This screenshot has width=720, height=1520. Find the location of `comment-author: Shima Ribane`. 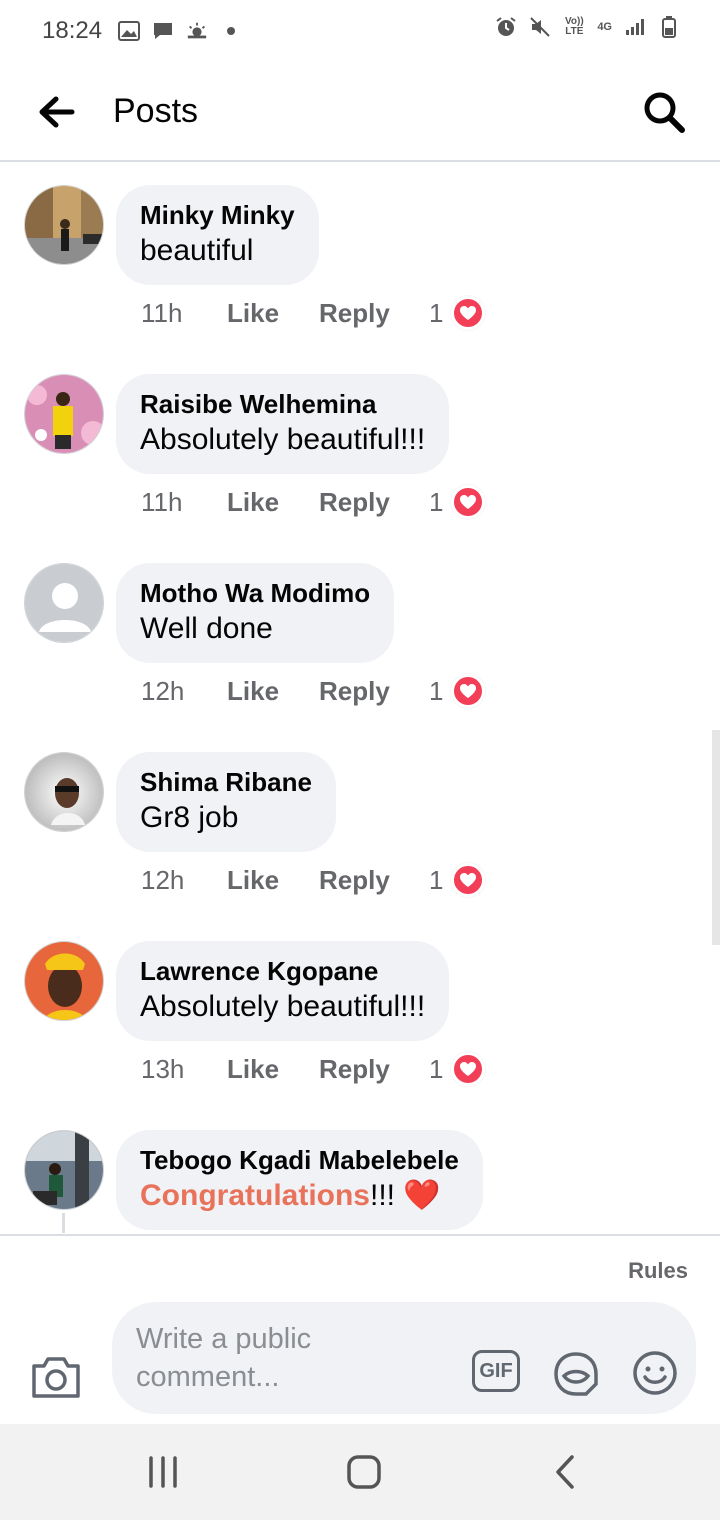

comment-author: Shima Ribane is located at coordinates (226, 782).